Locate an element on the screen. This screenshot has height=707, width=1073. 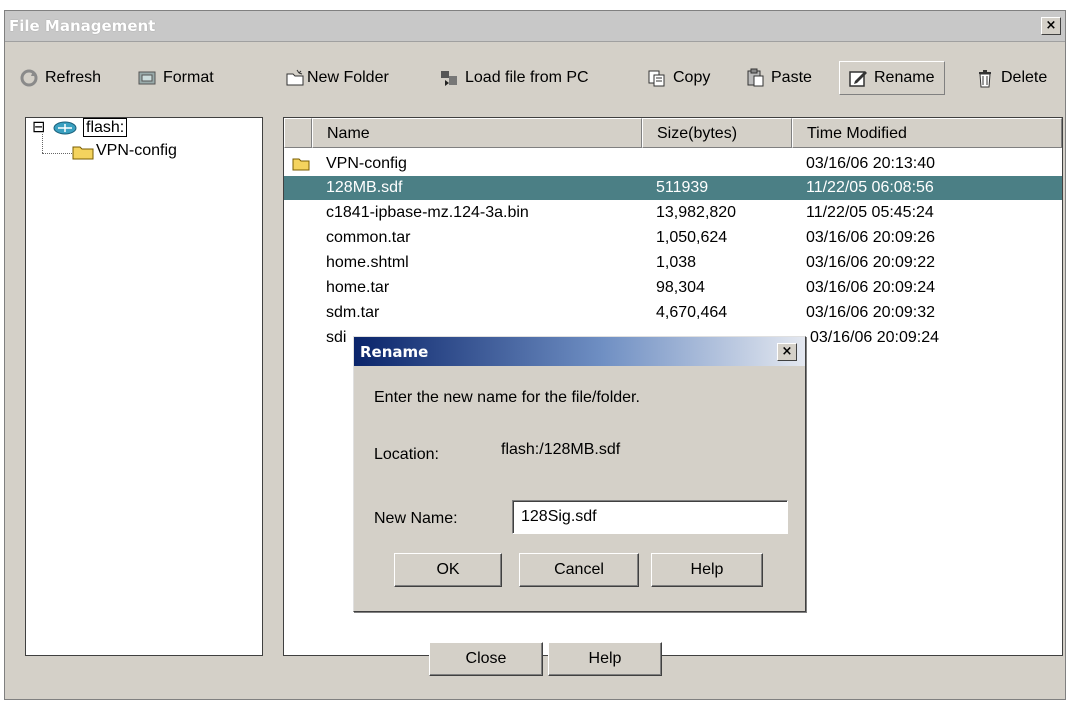
window-titlebar: File Management × is located at coordinates (535, 26).